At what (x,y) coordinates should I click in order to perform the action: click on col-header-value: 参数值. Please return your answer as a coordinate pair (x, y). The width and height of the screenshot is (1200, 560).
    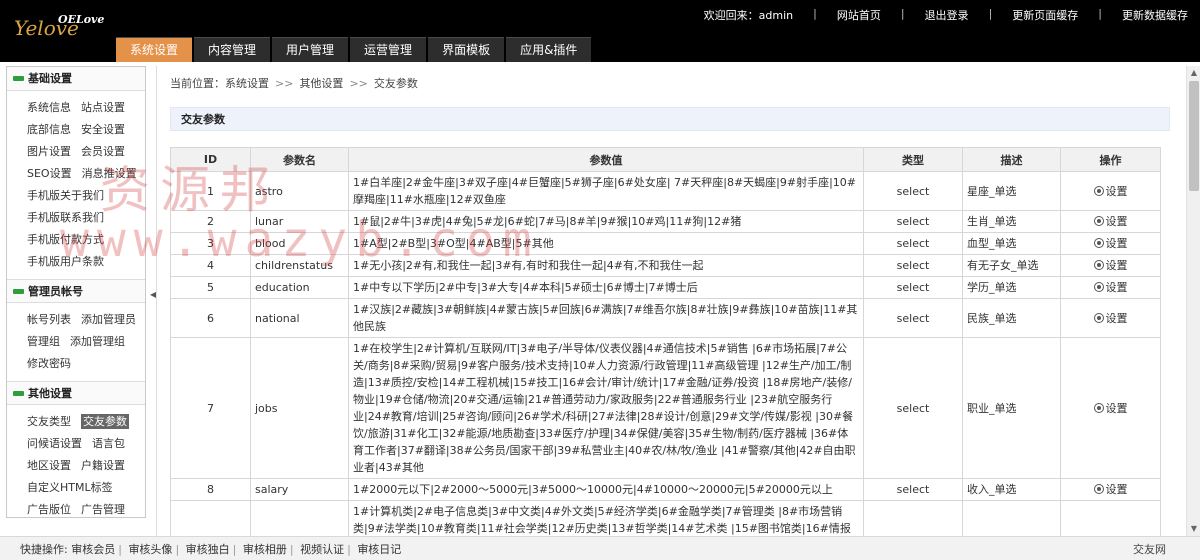
    Looking at the image, I should click on (606, 159).